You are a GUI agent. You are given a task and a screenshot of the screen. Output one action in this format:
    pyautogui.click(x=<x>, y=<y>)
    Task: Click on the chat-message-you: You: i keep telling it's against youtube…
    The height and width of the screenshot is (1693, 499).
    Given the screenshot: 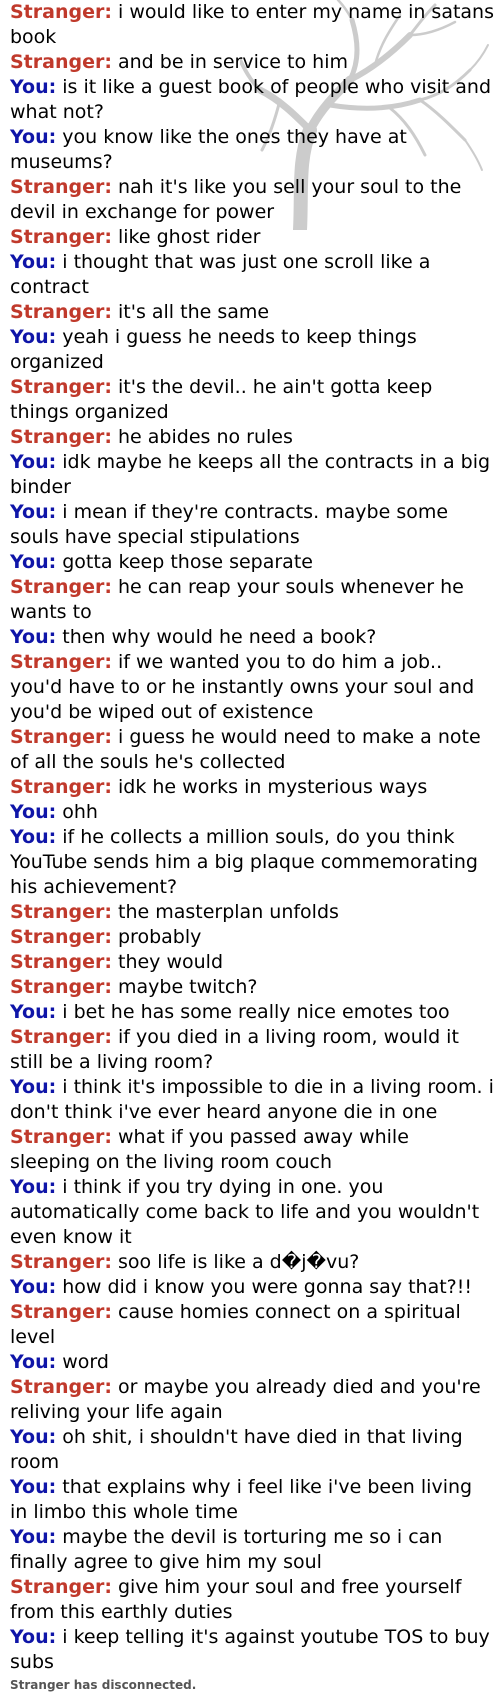 What is the action you would take?
    pyautogui.click(x=252, y=1650)
    